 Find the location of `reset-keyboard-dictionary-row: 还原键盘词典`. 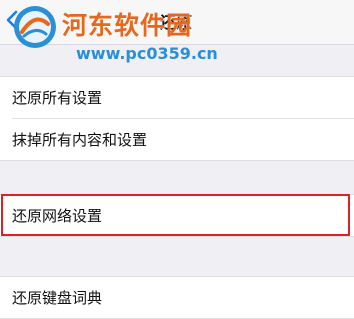

reset-keyboard-dictionary-row: 还原键盘词典 is located at coordinates (177, 297).